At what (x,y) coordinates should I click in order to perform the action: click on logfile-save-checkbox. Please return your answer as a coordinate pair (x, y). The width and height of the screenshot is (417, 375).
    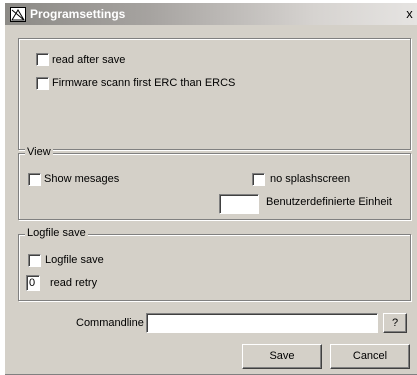
    Looking at the image, I should click on (34, 260).